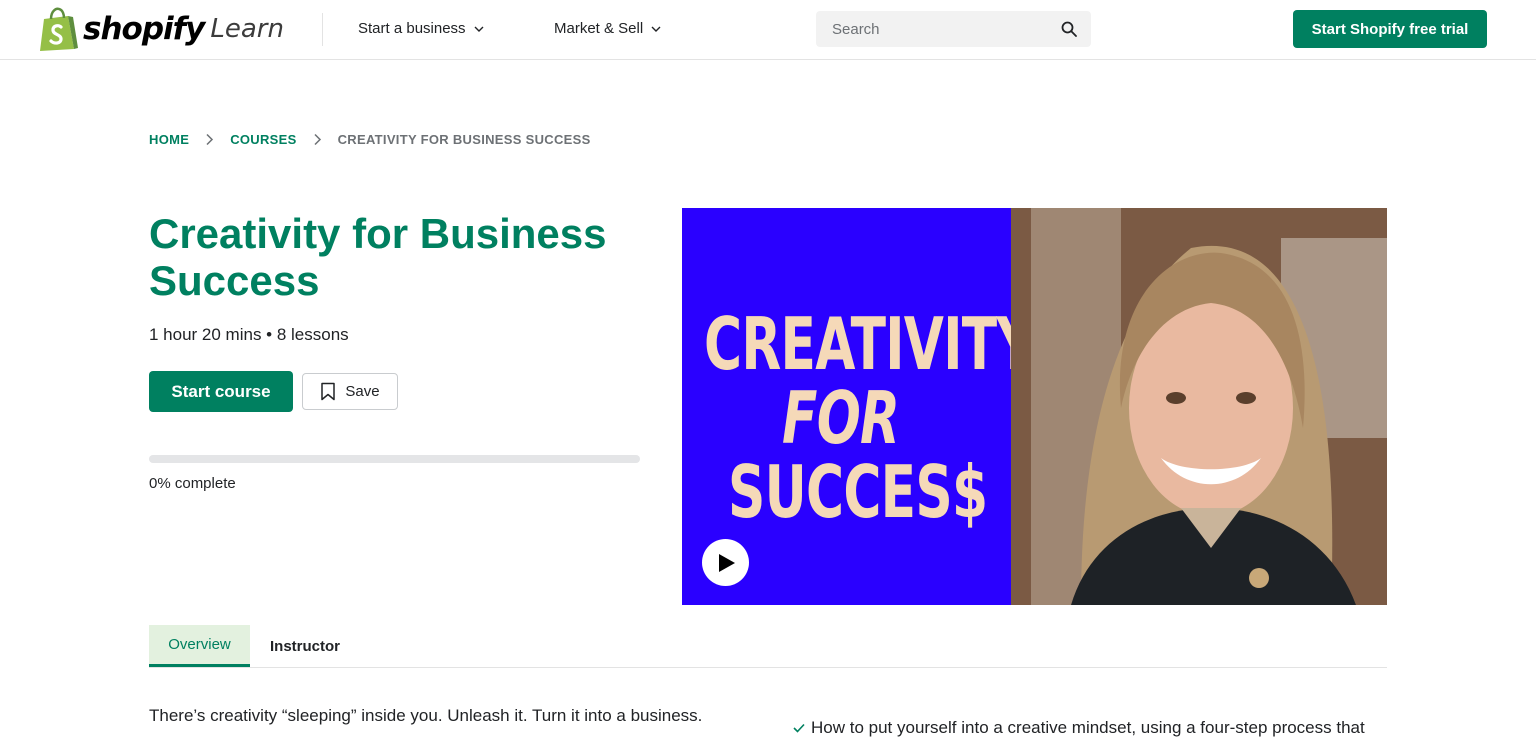  What do you see at coordinates (144, 29) in the screenshot?
I see `logo-wordmark: shopify` at bounding box center [144, 29].